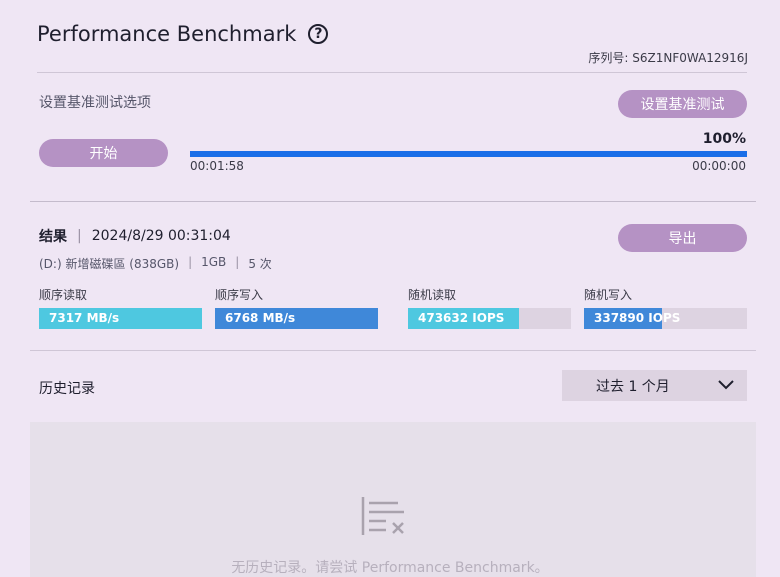 This screenshot has height=577, width=780. Describe the element at coordinates (239, 295) in the screenshot. I see `metric-label-seq-write: 顺序写入` at that location.